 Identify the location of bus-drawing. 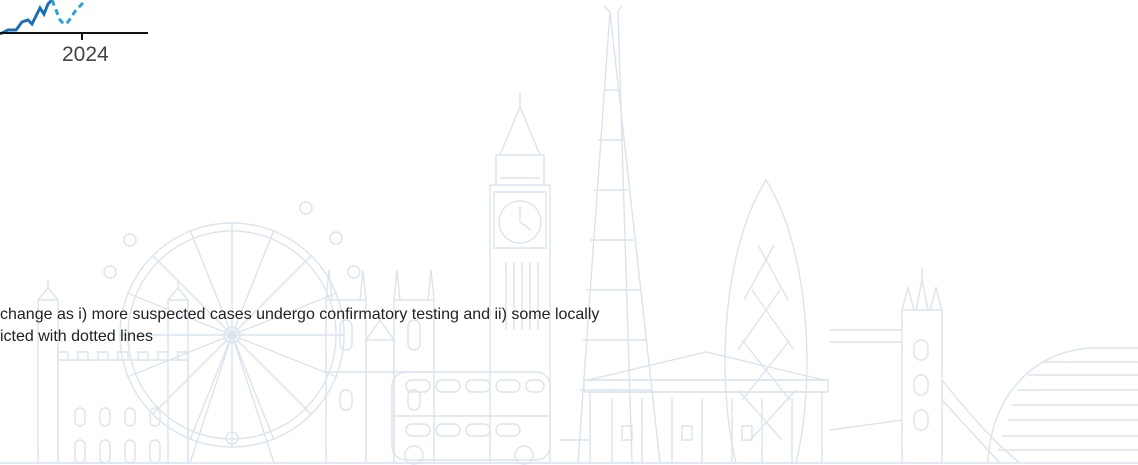
(491, 418).